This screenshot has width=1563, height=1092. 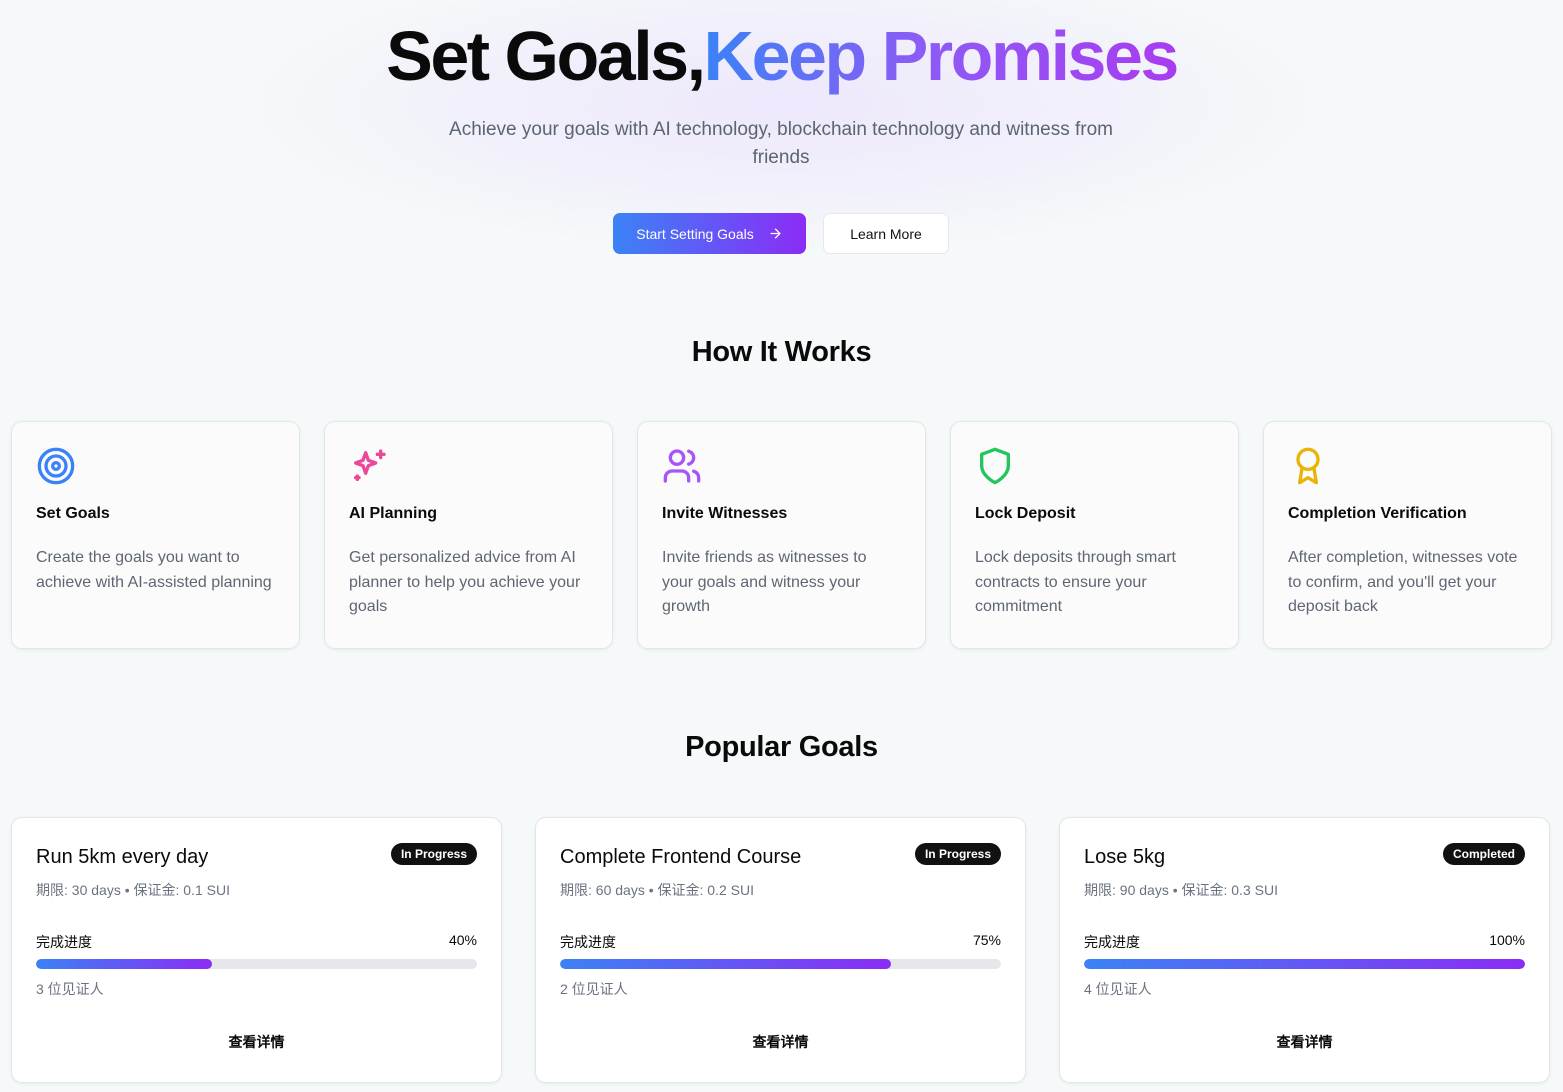 I want to click on witness-count: 2 位见证人, so click(x=594, y=989).